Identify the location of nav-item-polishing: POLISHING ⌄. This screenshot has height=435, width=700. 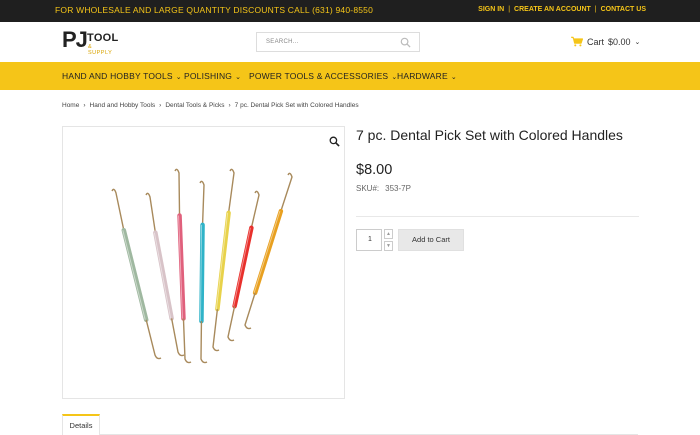
(212, 76).